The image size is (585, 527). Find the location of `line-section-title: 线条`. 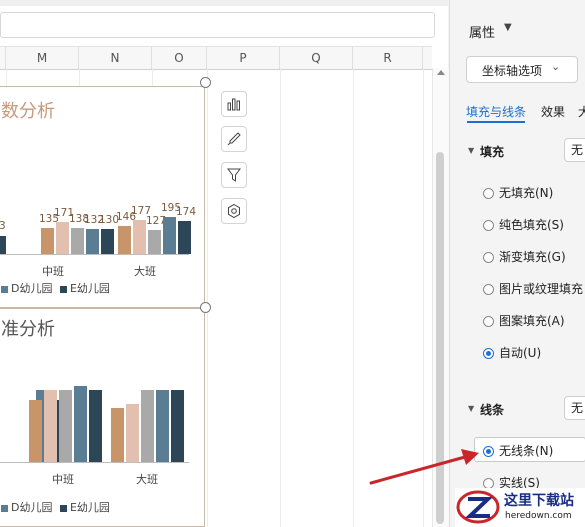

line-section-title: 线条 is located at coordinates (492, 409).